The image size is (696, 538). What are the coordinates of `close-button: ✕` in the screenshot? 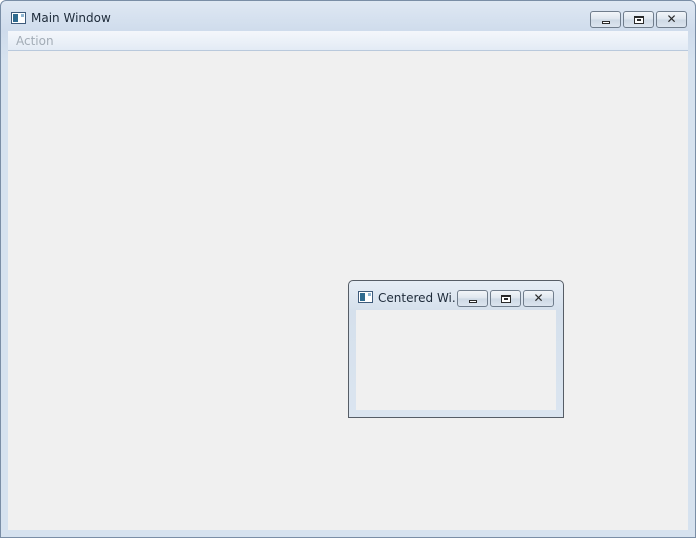 It's located at (671, 19).